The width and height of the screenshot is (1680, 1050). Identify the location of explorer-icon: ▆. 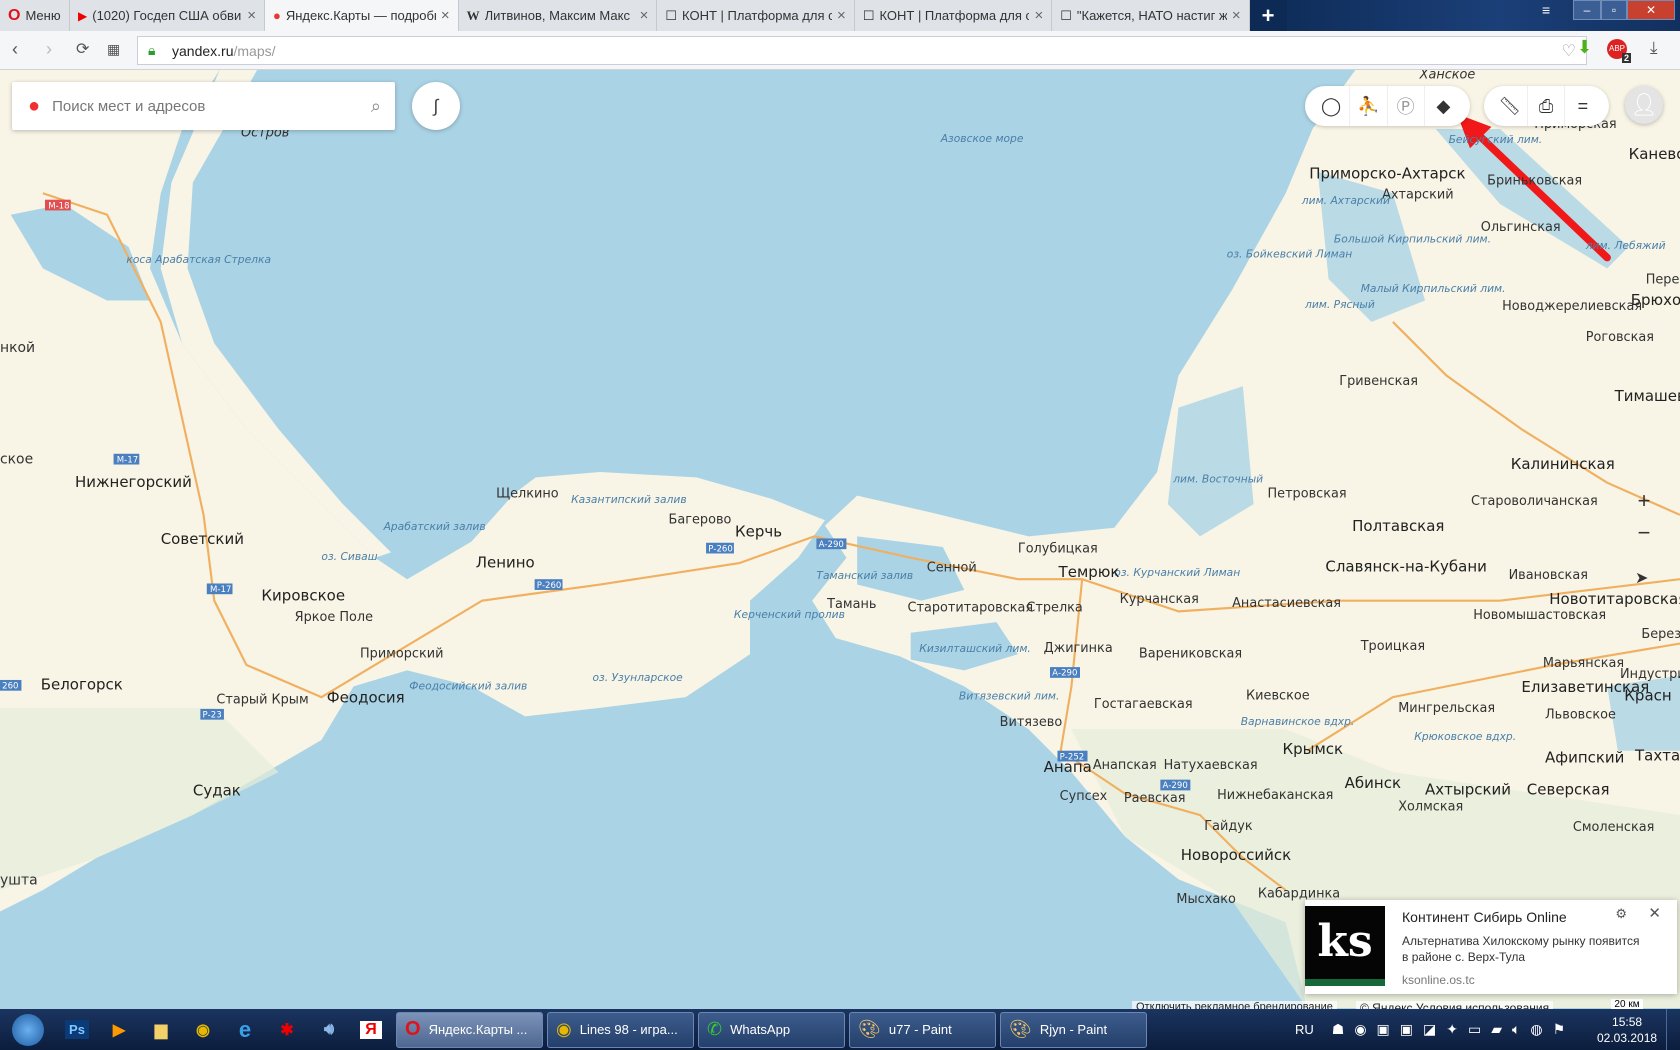
(161, 1030).